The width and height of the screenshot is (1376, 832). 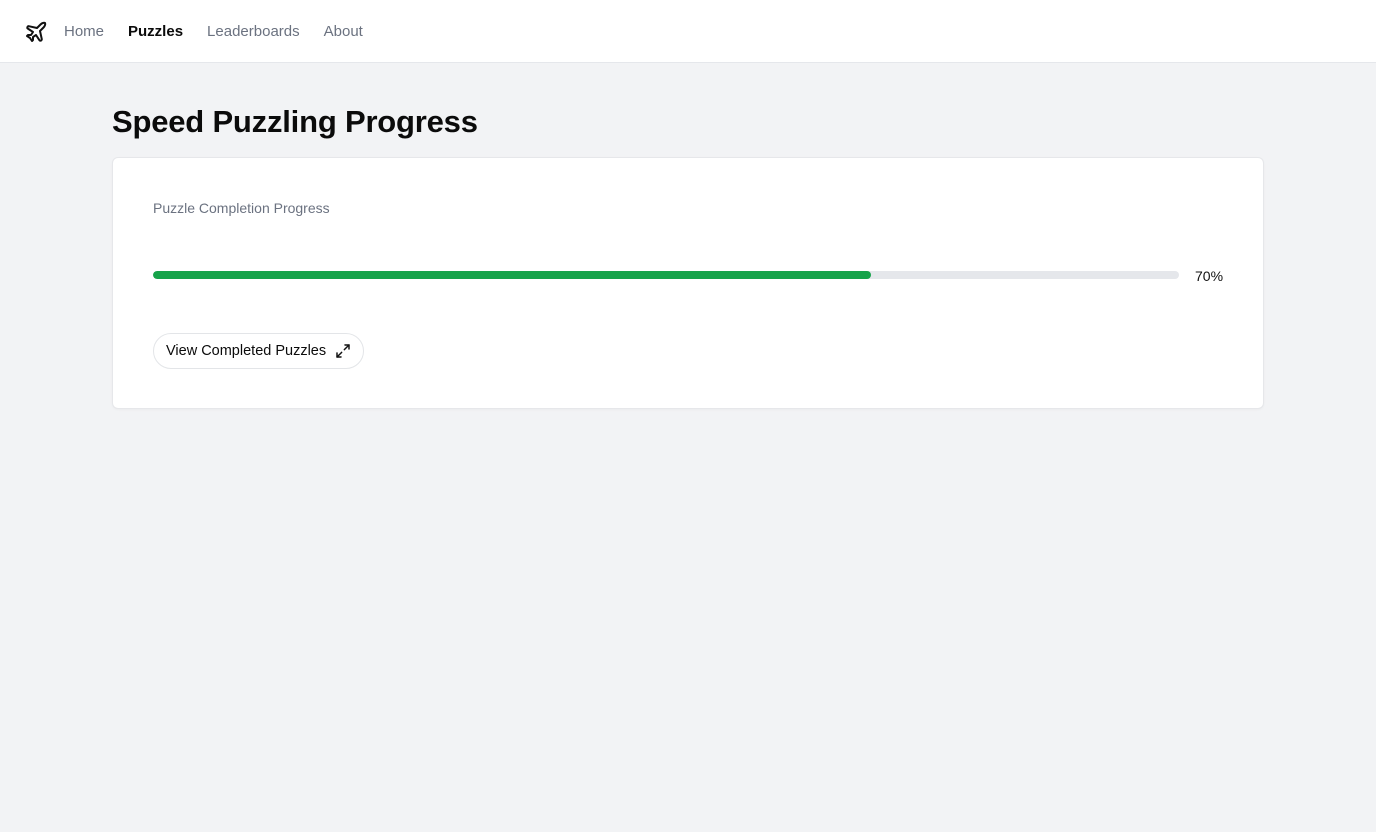 I want to click on expand-icon, so click(x=343, y=351).